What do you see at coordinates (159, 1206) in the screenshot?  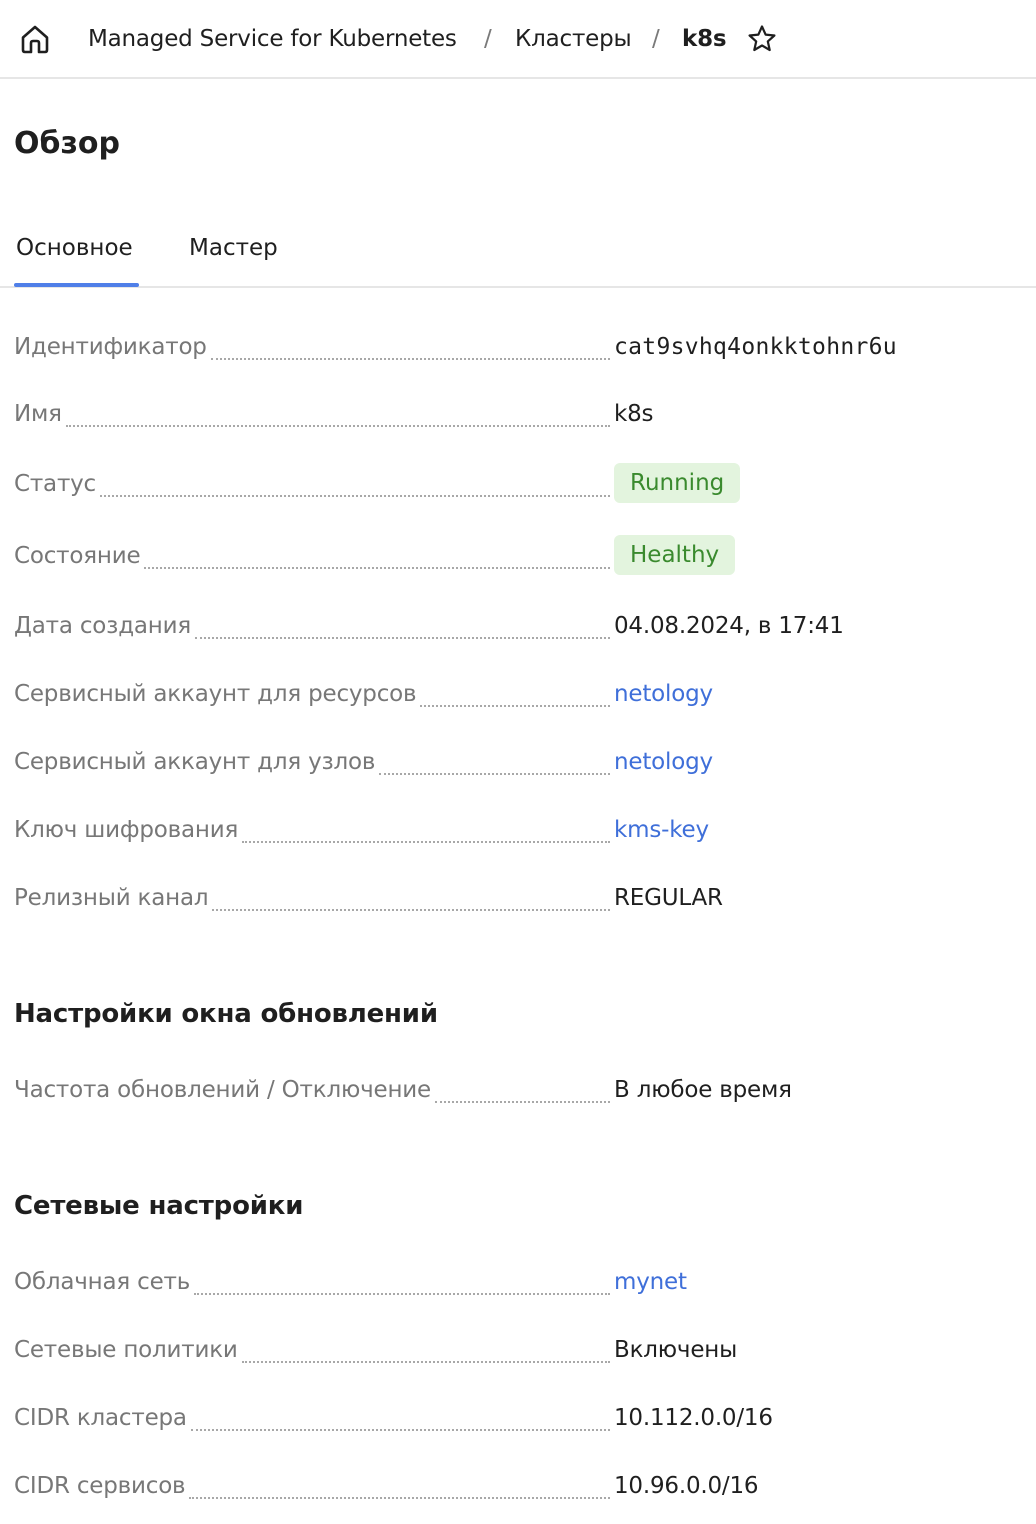 I see `network-section-title: Сетевые настройки` at bounding box center [159, 1206].